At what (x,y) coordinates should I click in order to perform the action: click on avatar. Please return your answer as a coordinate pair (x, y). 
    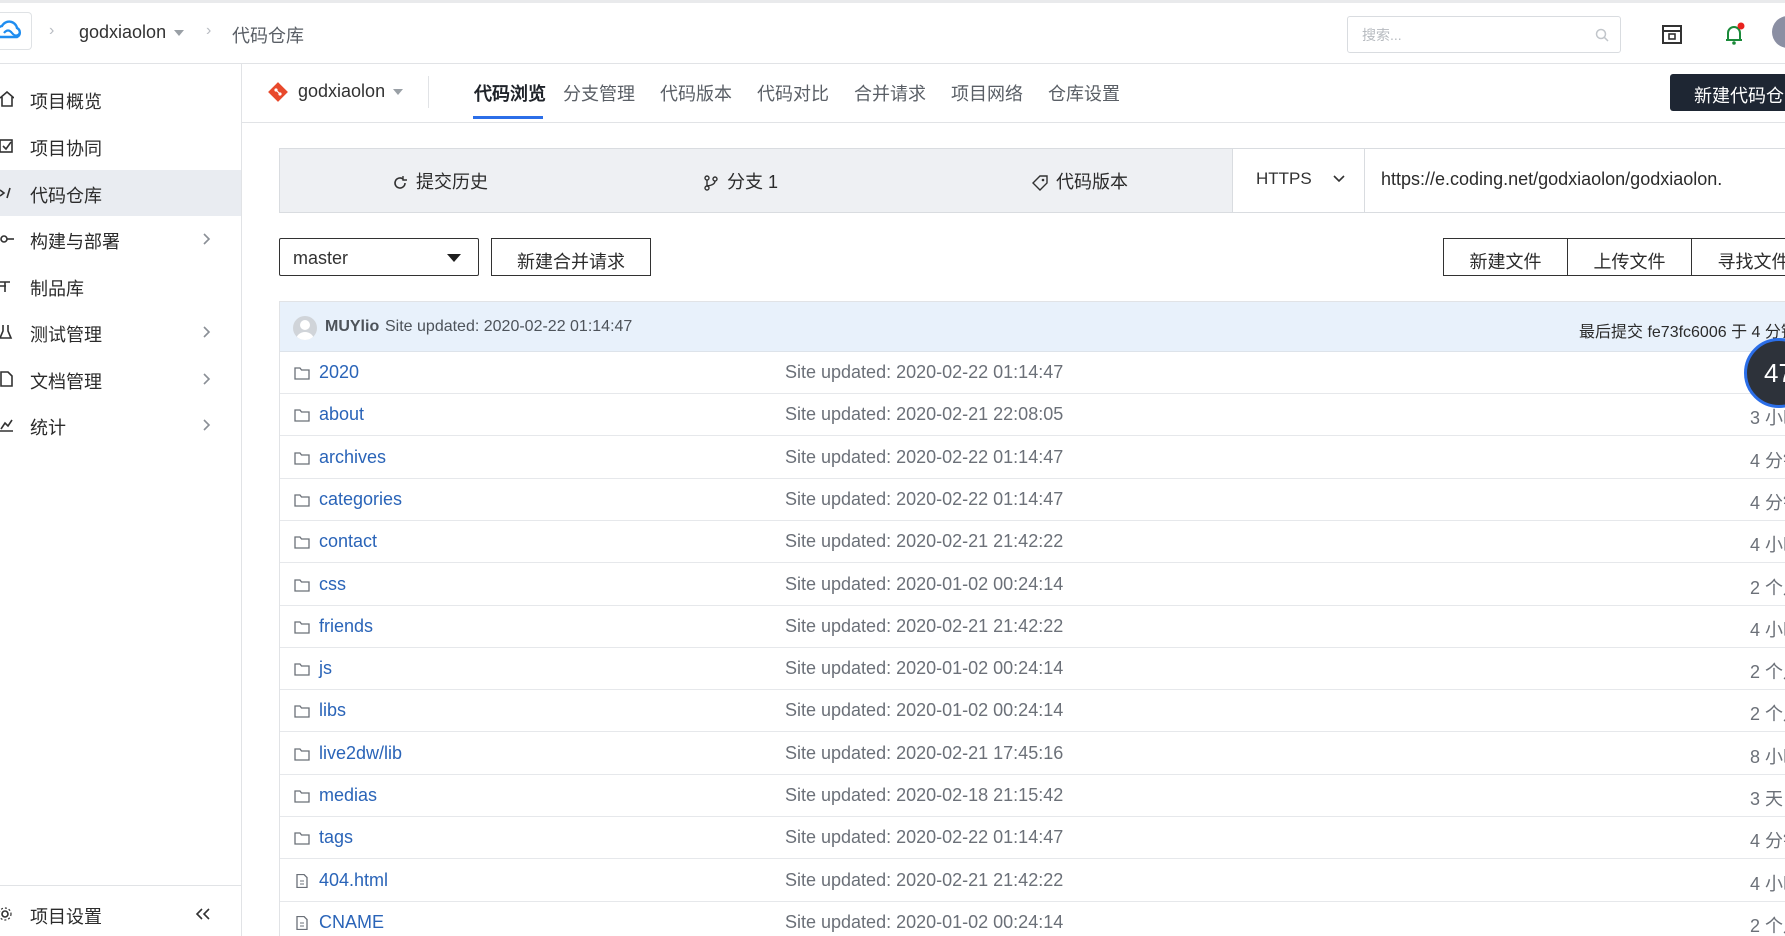
    Looking at the image, I should click on (1778, 32).